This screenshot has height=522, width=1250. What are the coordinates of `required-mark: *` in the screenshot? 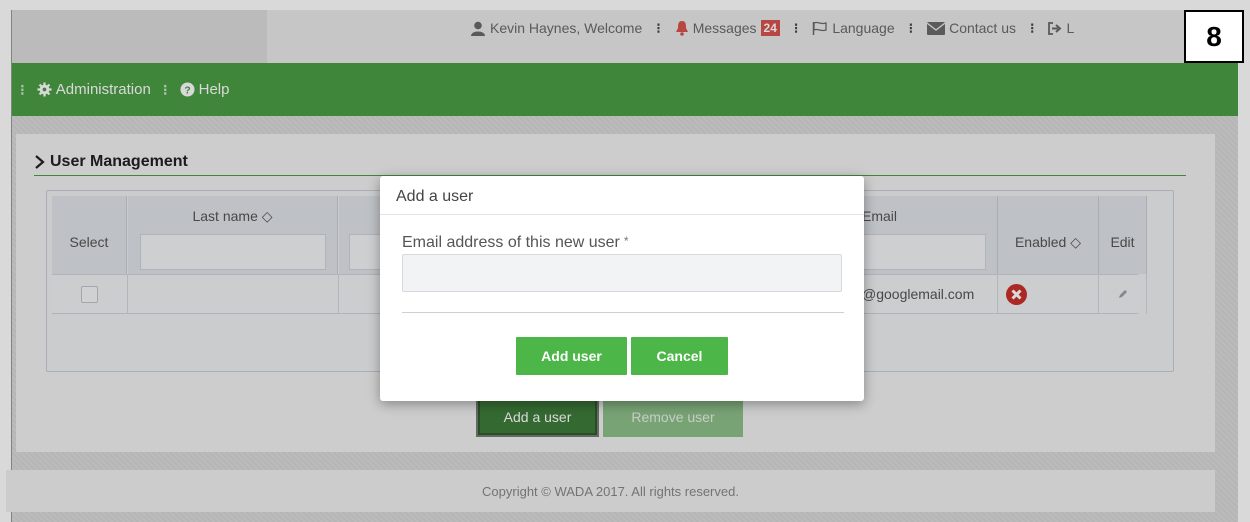 It's located at (626, 241).